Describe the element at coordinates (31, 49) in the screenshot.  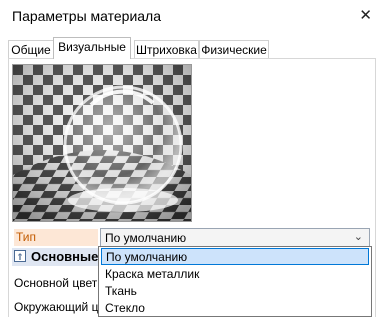
I see `tab-general: Общие` at that location.